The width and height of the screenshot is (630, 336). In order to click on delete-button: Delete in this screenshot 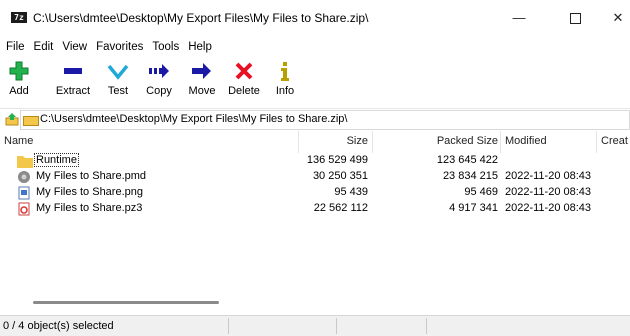, I will do `click(244, 77)`.